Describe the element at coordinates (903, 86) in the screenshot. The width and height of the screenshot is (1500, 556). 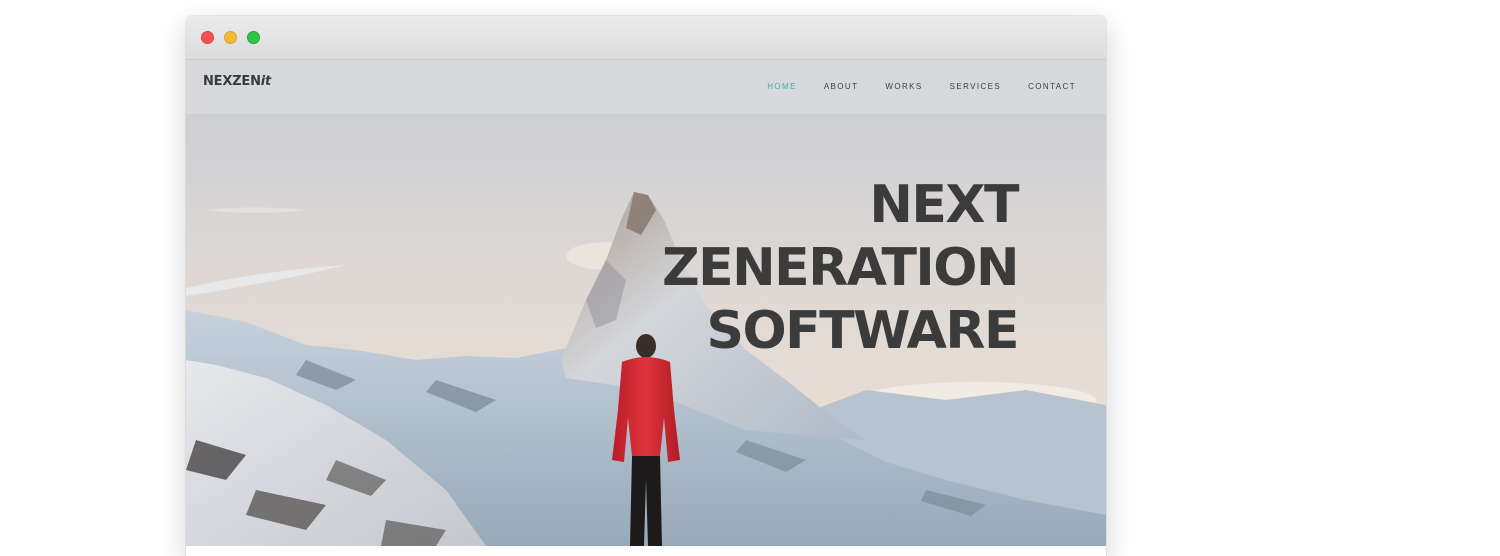
I see `nav-item-works: WORKS` at that location.